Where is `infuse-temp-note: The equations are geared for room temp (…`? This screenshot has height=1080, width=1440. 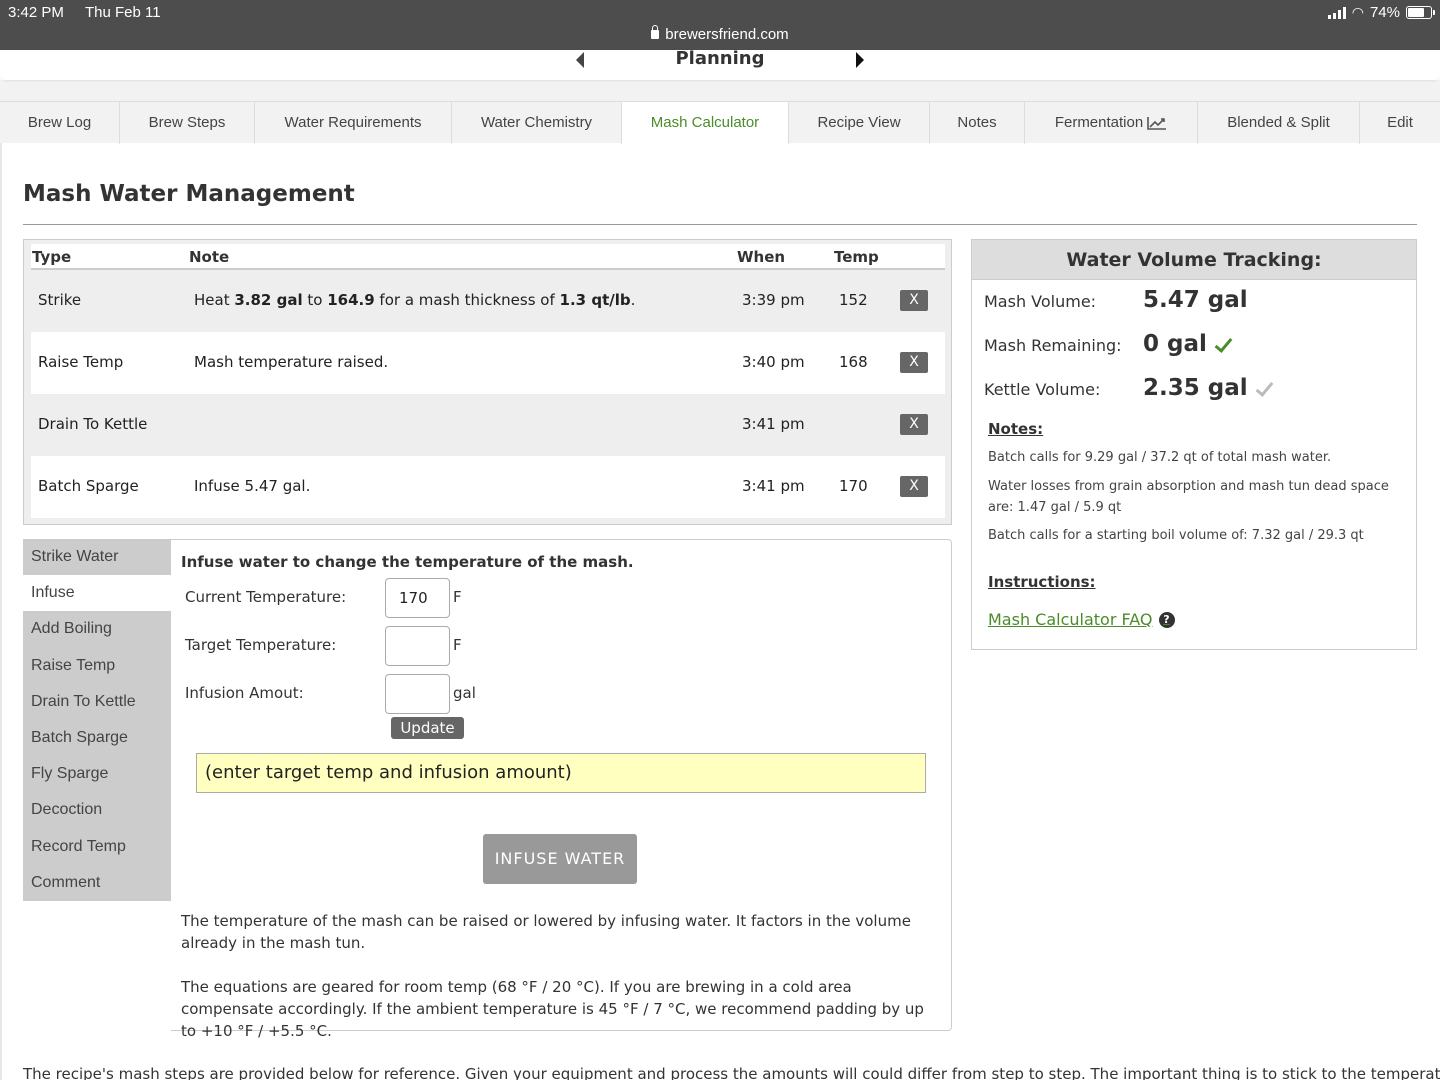 infuse-temp-note: The equations are geared for room temp (… is located at coordinates (552, 1009).